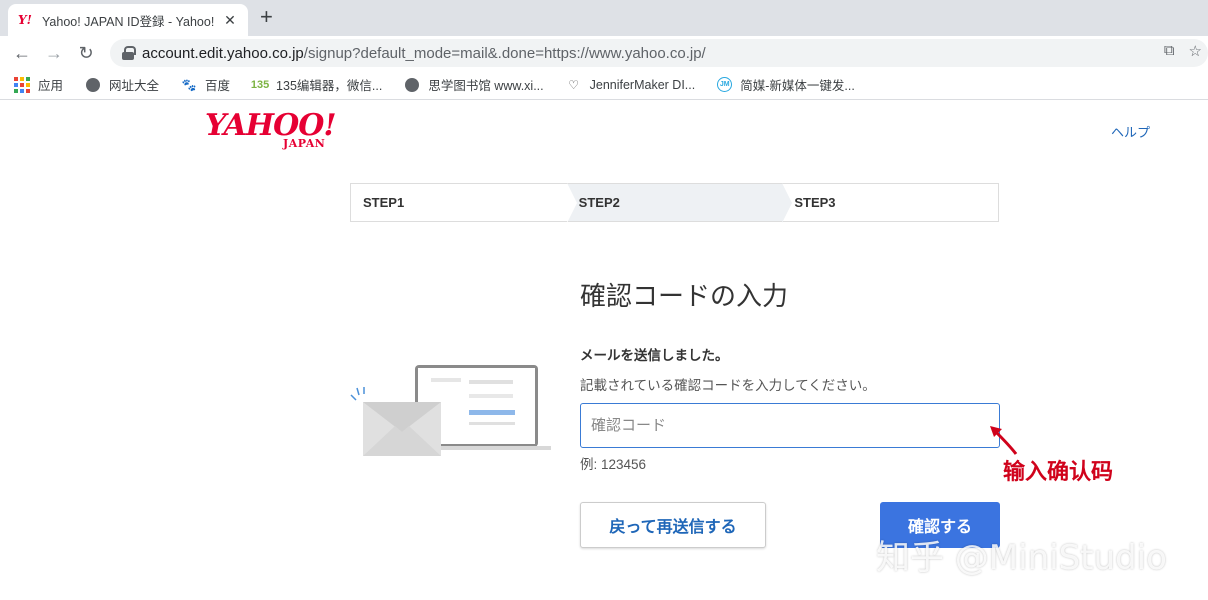 The height and width of the screenshot is (600, 1208). What do you see at coordinates (673, 525) in the screenshot?
I see `resend-button: 戻って再送信する` at bounding box center [673, 525].